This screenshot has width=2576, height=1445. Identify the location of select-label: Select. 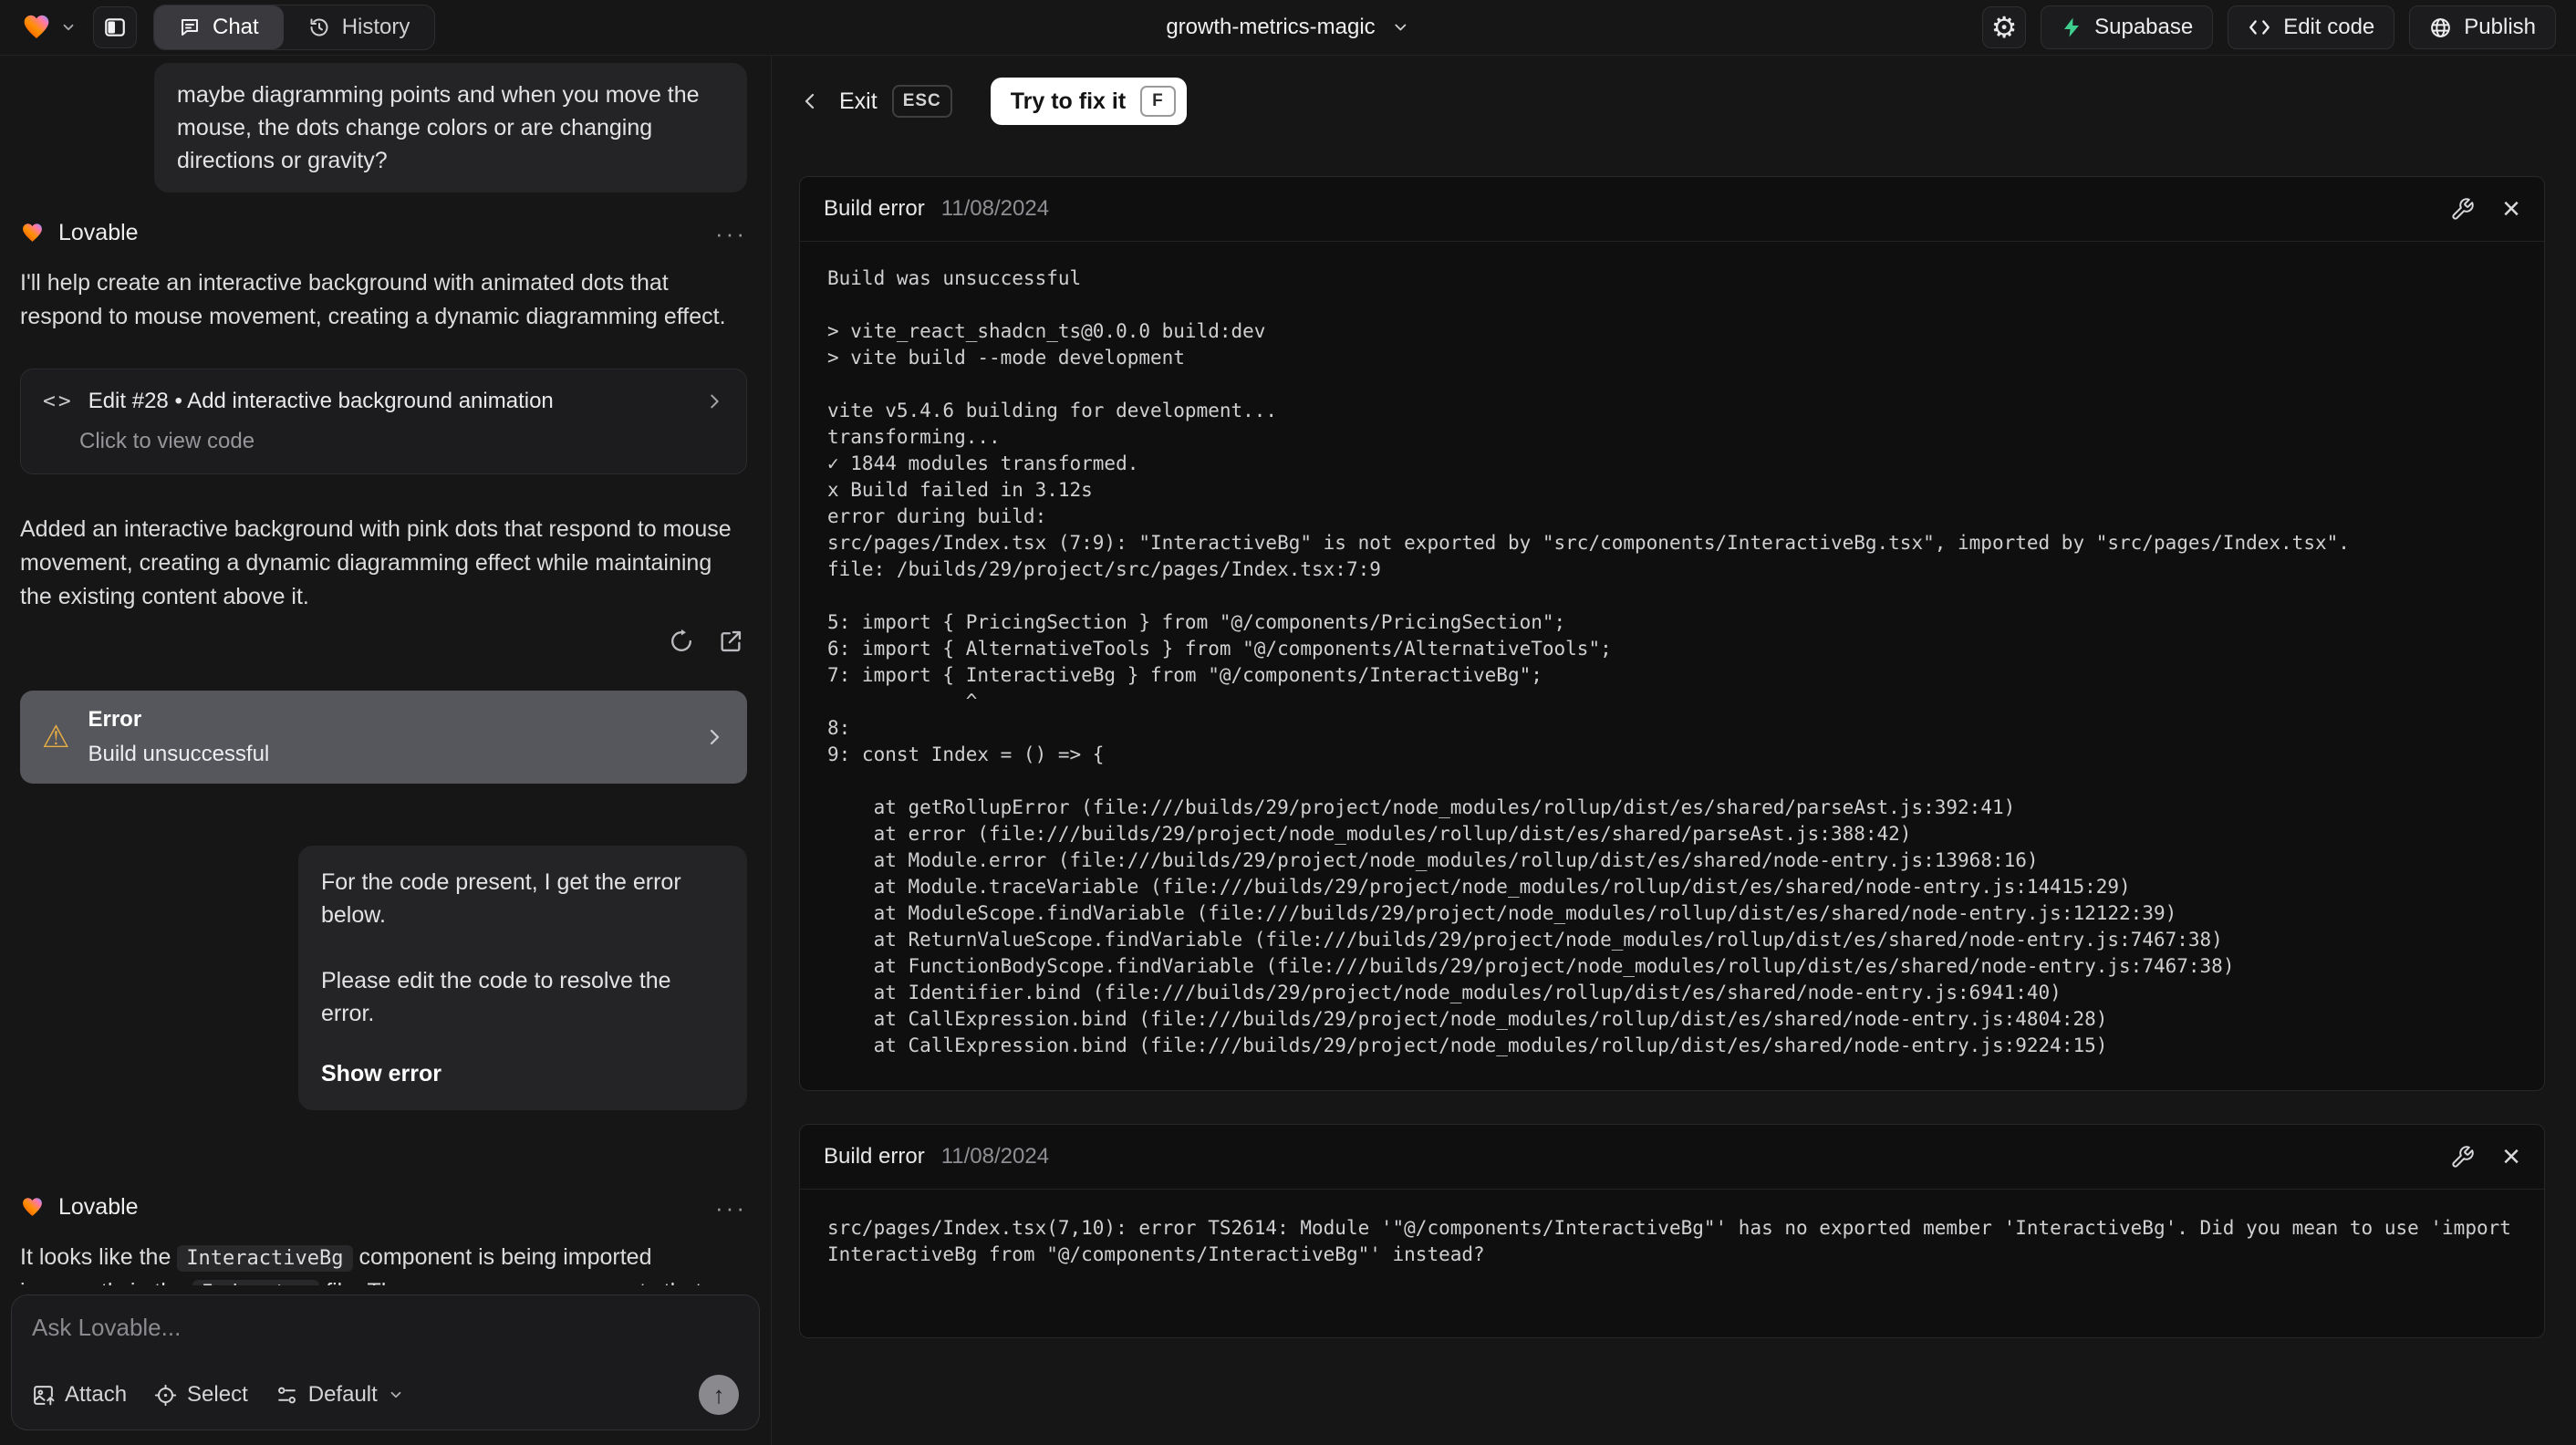
(217, 1394).